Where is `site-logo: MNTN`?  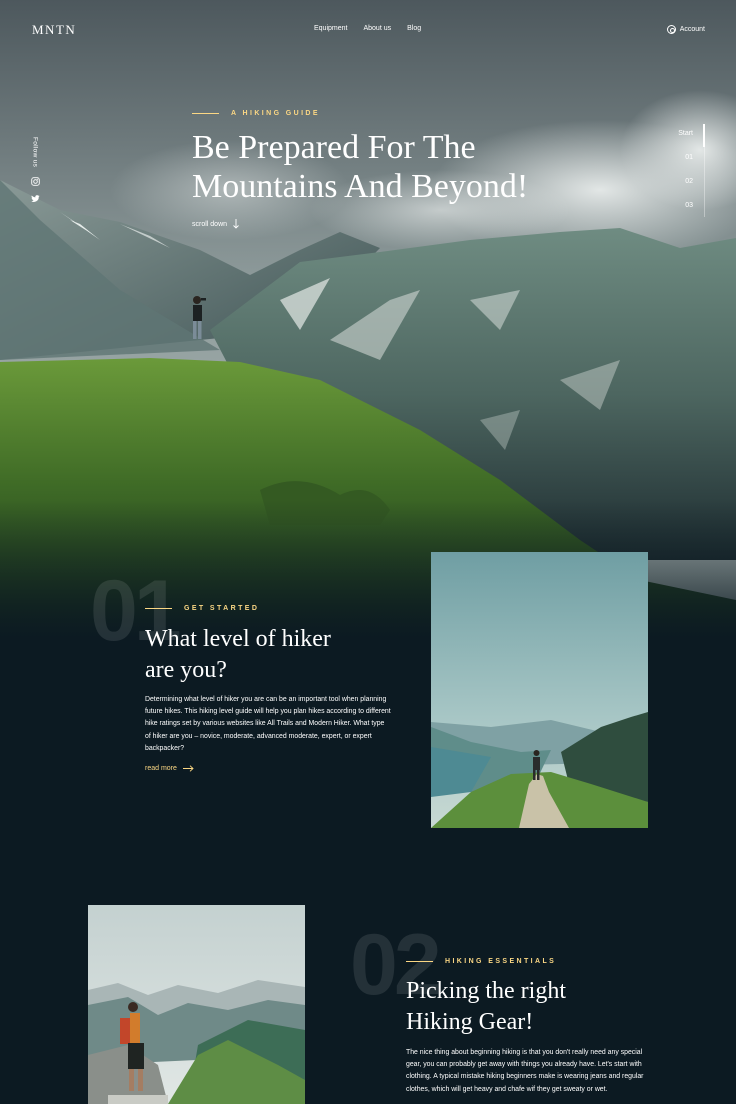 site-logo: MNTN is located at coordinates (54, 30).